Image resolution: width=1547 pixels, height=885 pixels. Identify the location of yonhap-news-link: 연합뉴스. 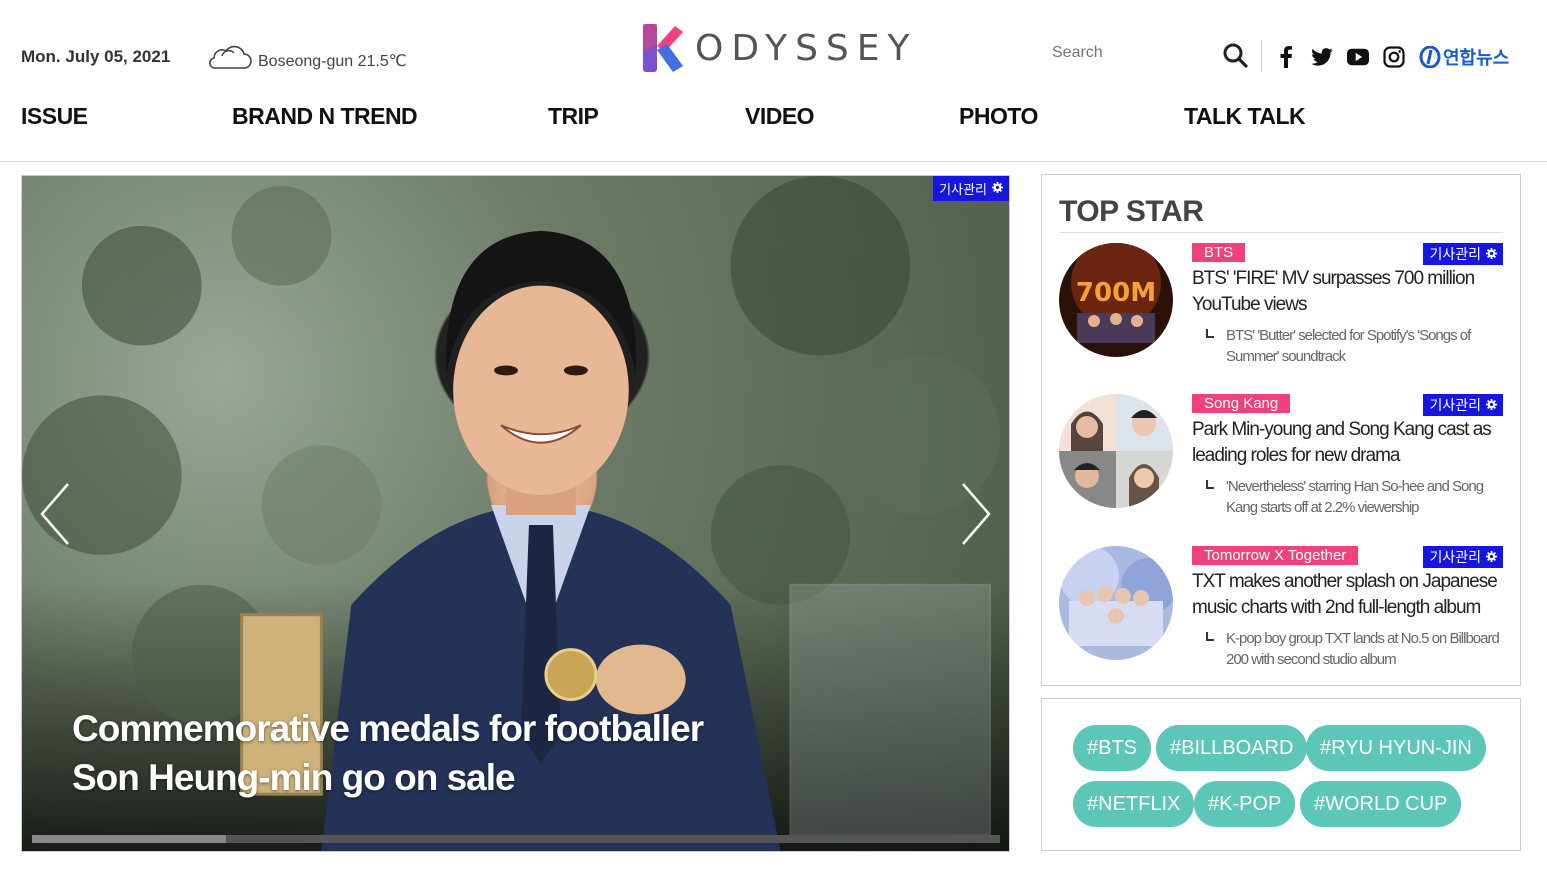
(1464, 57).